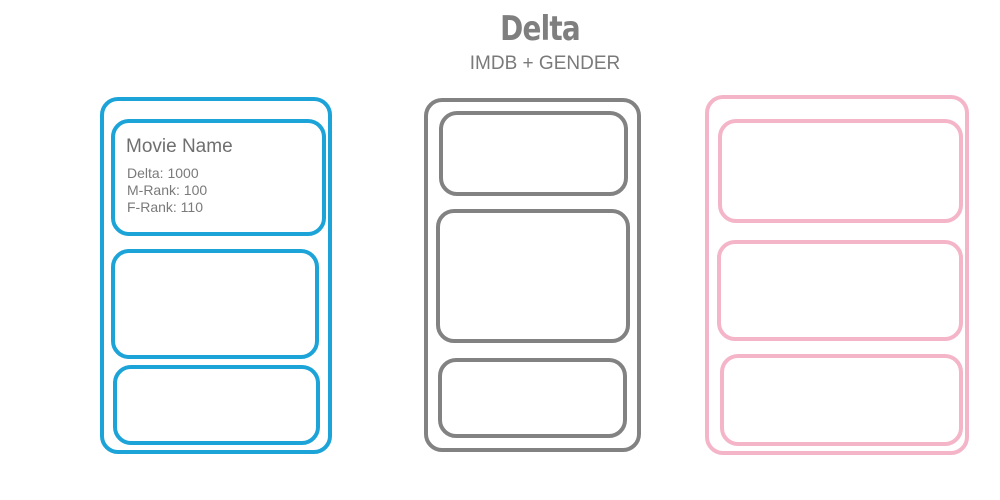 The width and height of the screenshot is (1000, 500). What do you see at coordinates (540, 29) in the screenshot?
I see `diagram-title: Delta` at bounding box center [540, 29].